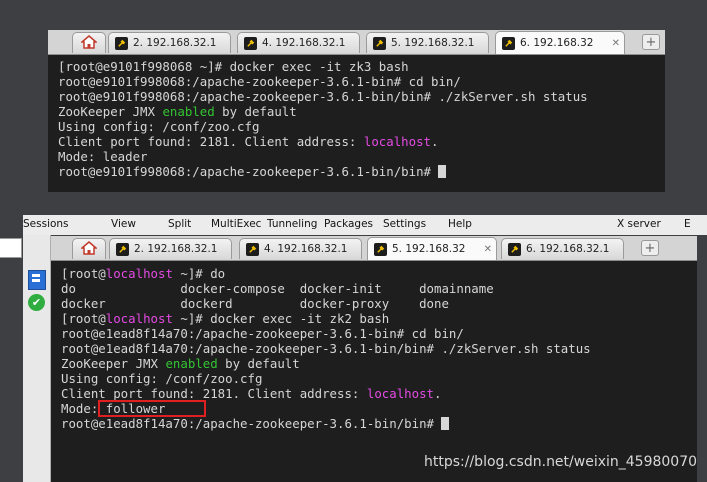 Image resolution: width=707 pixels, height=482 pixels. What do you see at coordinates (348, 224) in the screenshot?
I see `menu-packages: Packages` at bounding box center [348, 224].